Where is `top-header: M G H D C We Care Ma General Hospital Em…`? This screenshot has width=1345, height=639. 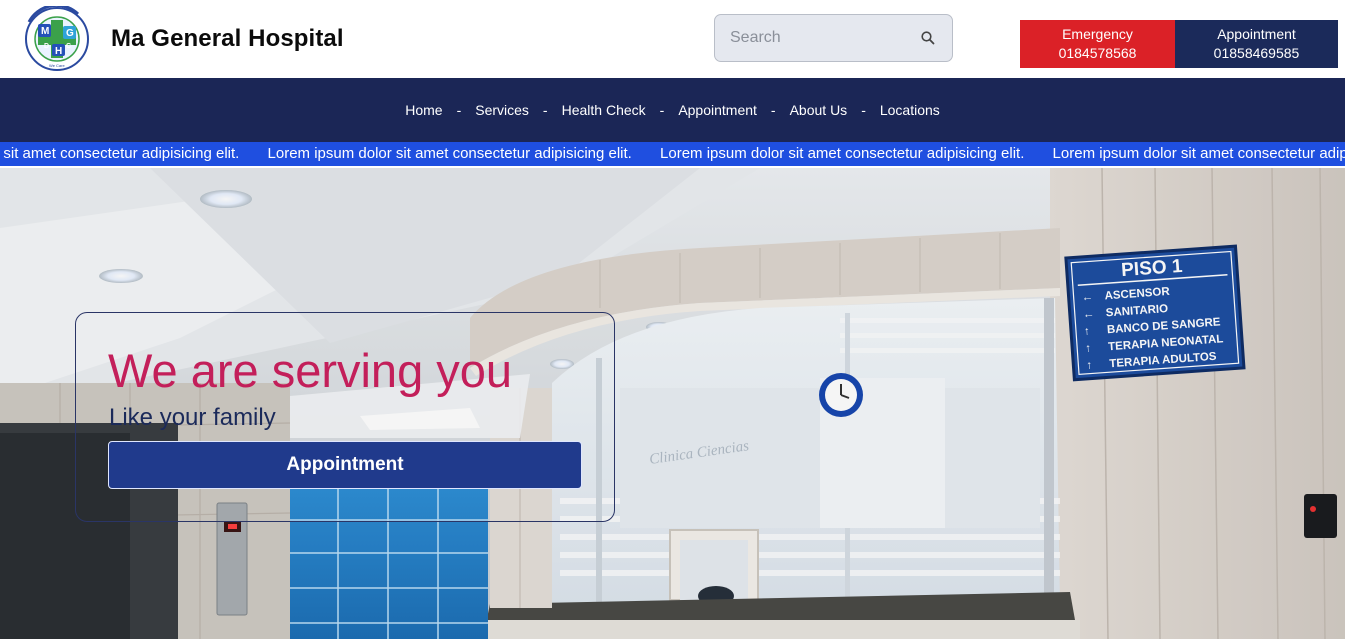
top-header: M G H D C We Care Ma General Hospital Em… is located at coordinates (672, 39).